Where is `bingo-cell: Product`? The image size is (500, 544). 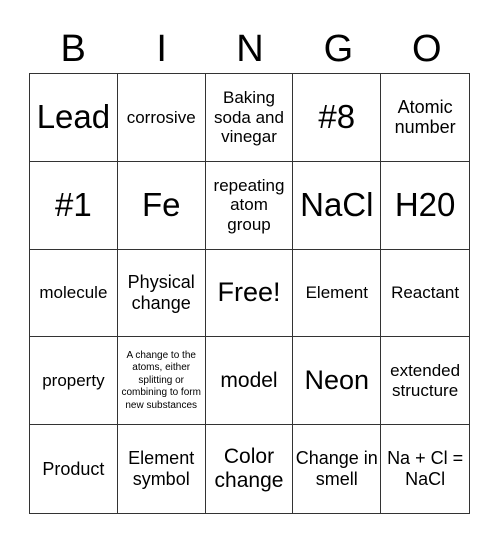
bingo-cell: Product is located at coordinates (74, 469).